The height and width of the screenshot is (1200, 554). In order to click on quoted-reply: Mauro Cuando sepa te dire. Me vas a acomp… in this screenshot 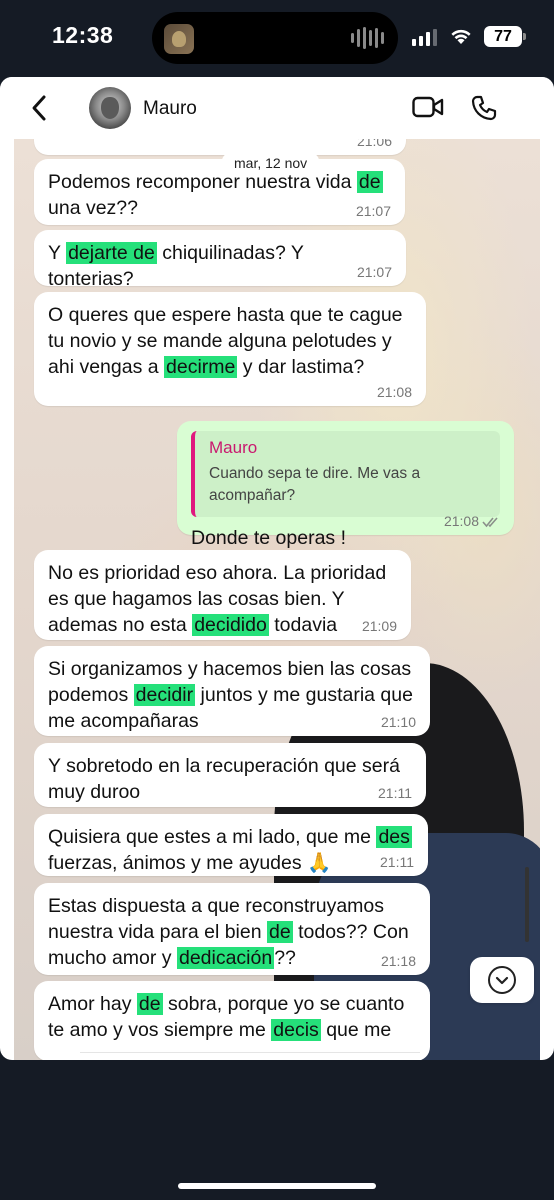, I will do `click(345, 474)`.